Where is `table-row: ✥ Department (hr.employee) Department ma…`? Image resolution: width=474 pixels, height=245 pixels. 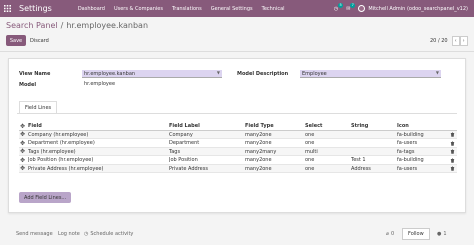
table-row: ✥ Department (hr.employee) Department ma… is located at coordinates (238, 143).